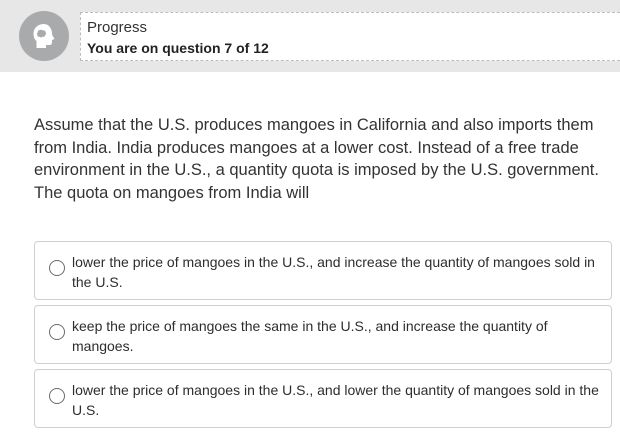  What do you see at coordinates (350, 36) in the screenshot?
I see `progress-box: Progress You are on question 7 of 12` at bounding box center [350, 36].